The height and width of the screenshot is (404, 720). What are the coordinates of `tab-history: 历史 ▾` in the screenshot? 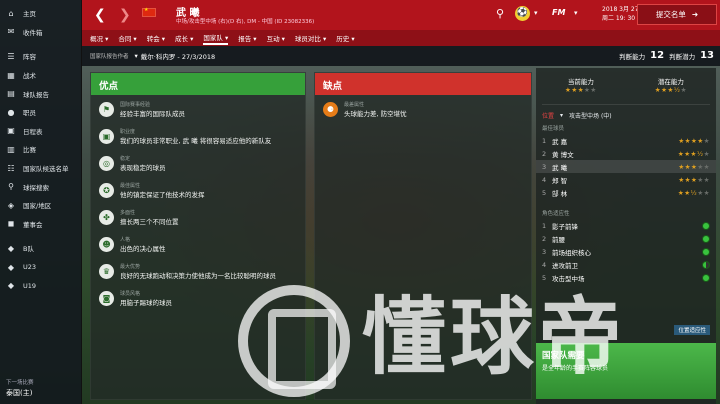 It's located at (345, 38).